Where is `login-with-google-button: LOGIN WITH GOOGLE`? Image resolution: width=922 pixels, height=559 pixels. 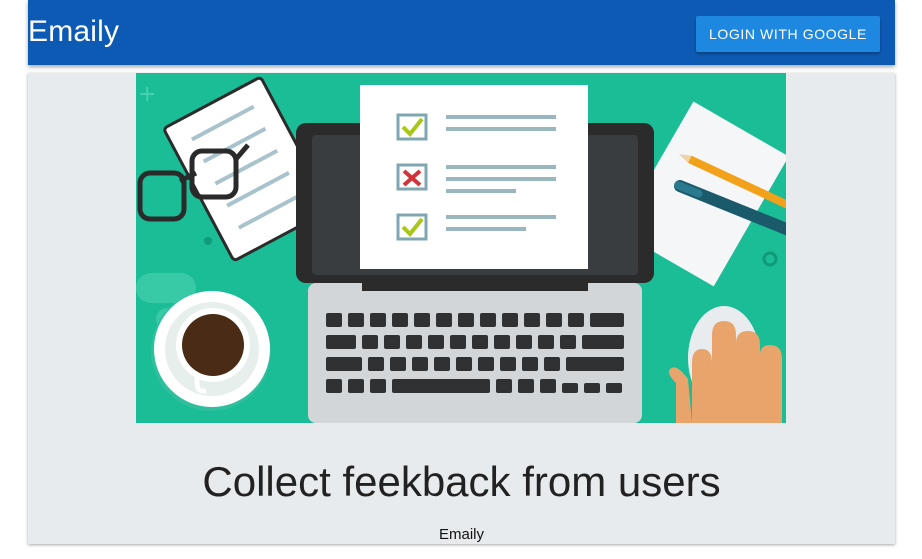
login-with-google-button: LOGIN WITH GOOGLE is located at coordinates (788, 34).